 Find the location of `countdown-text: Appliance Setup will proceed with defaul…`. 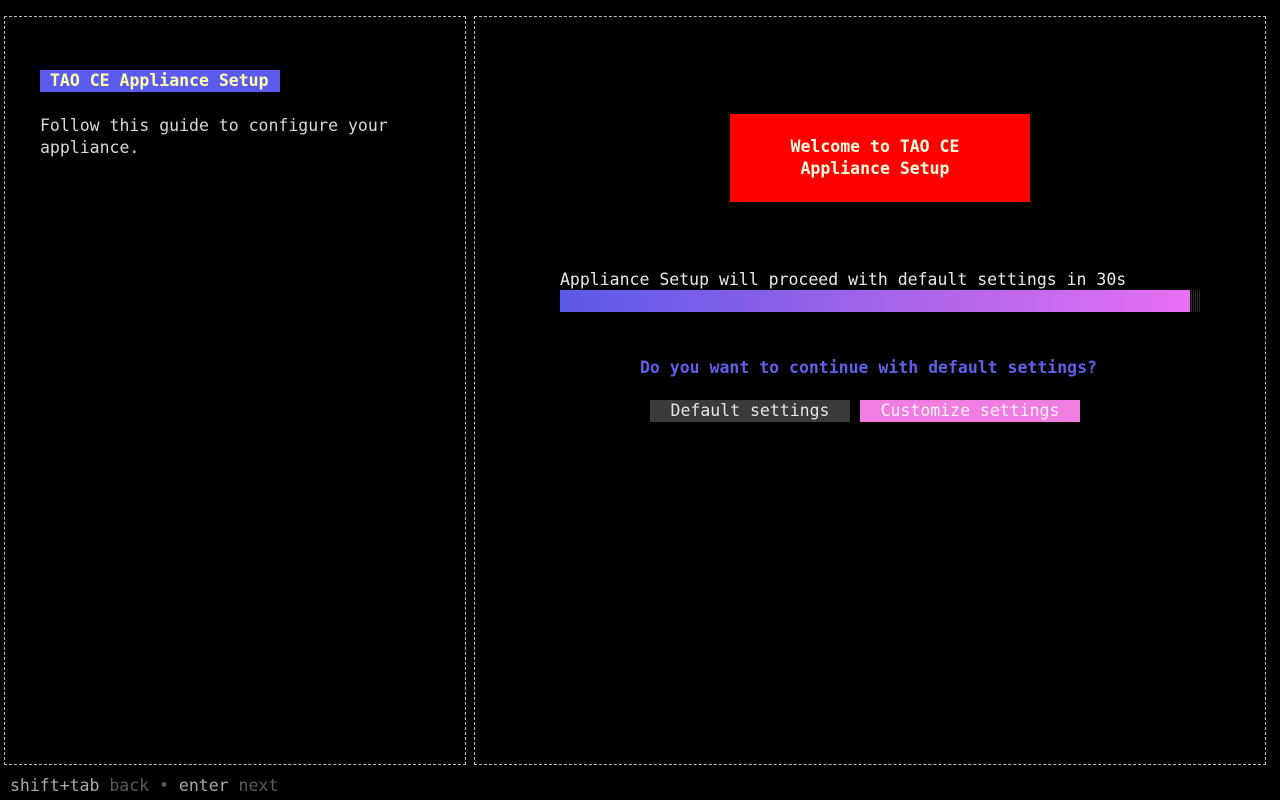

countdown-text: Appliance Setup will proceed with defaul… is located at coordinates (843, 279).